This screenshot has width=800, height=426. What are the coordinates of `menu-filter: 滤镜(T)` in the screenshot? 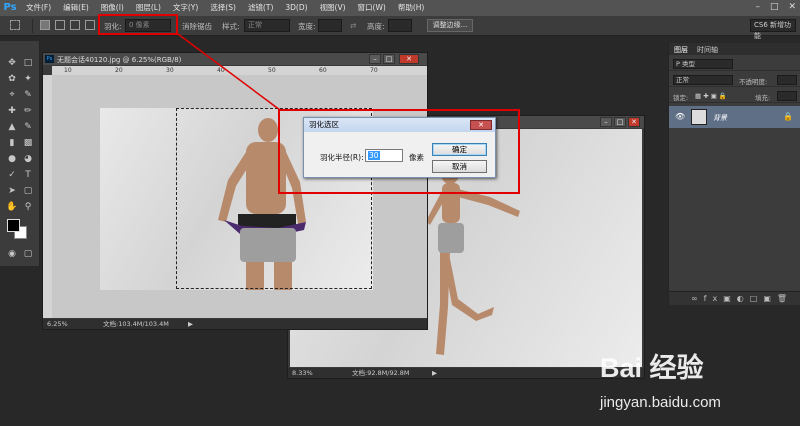 It's located at (260, 8).